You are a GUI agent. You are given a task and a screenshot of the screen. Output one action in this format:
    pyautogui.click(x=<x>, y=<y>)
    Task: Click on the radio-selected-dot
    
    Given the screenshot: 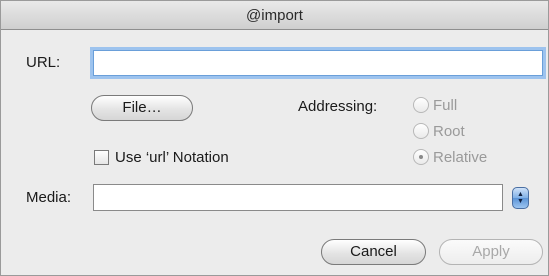 What is the action you would take?
    pyautogui.click(x=421, y=157)
    